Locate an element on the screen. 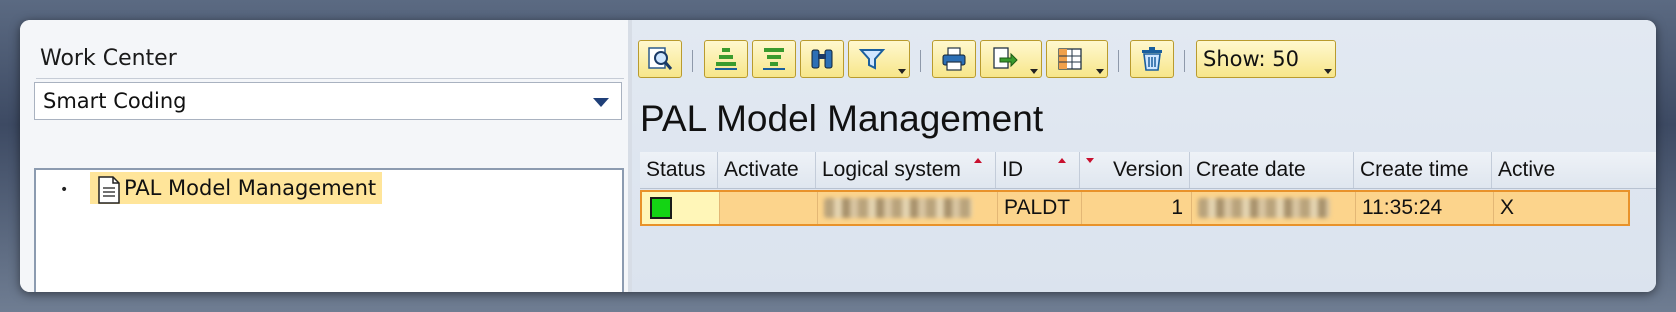 The width and height of the screenshot is (1676, 312). cell-id: PALDT is located at coordinates (1040, 208).